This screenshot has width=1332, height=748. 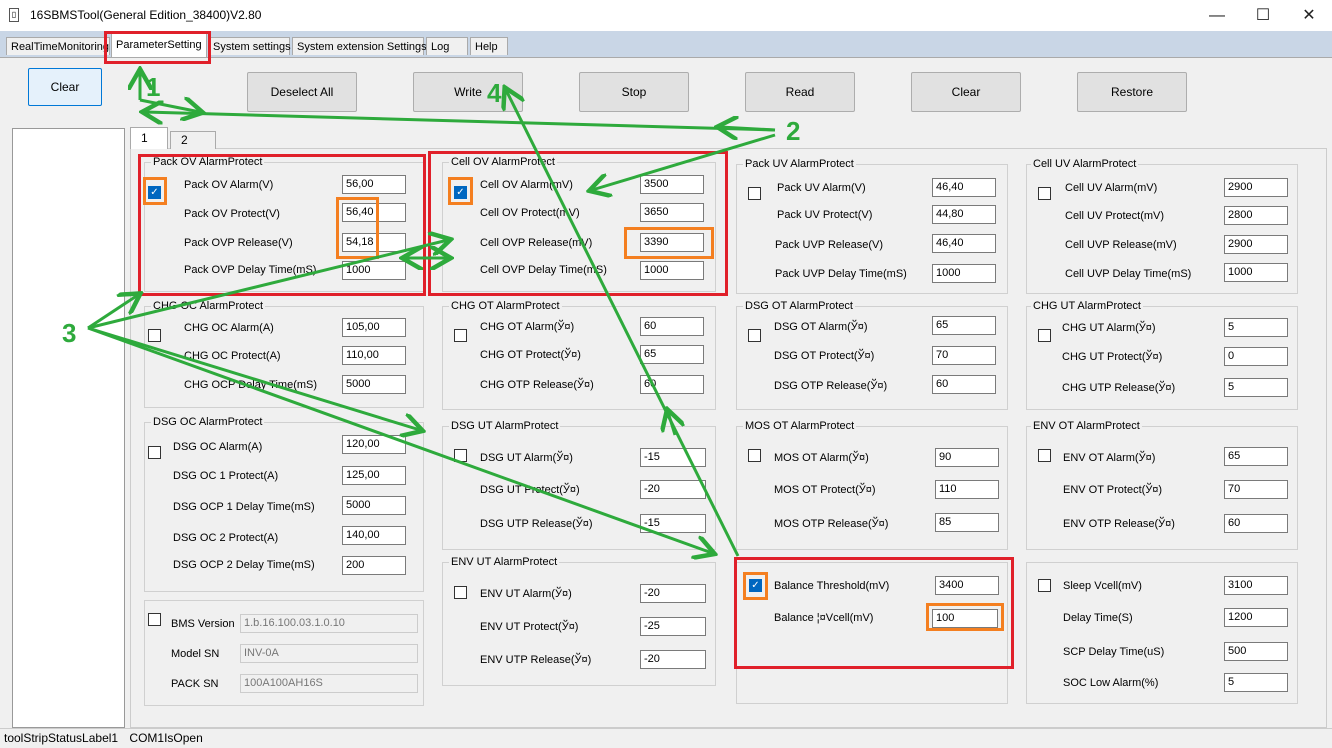 What do you see at coordinates (793, 131) in the screenshot?
I see `annotation-number: 2` at bounding box center [793, 131].